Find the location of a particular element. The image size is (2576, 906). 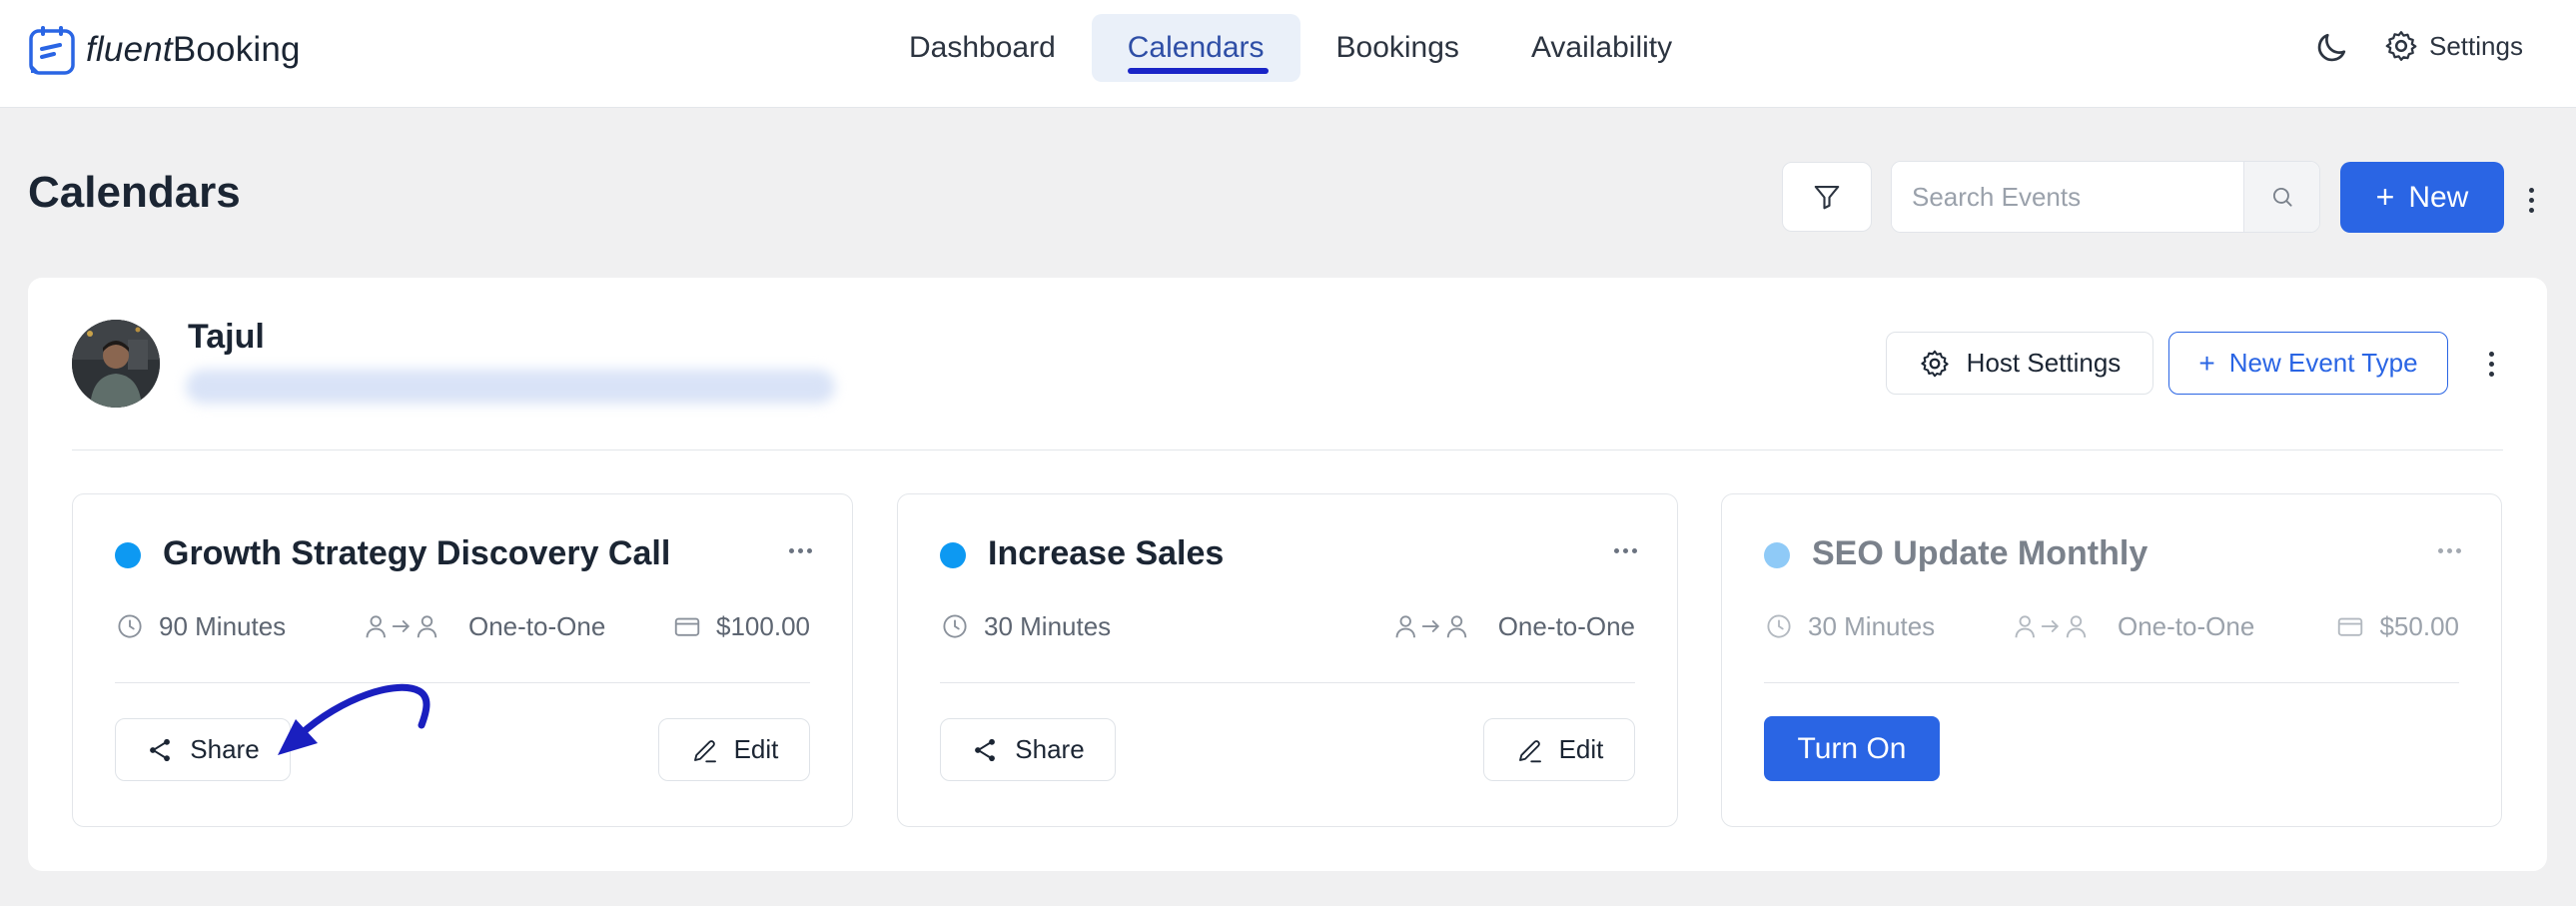

nav-calendars: Calendars is located at coordinates (1195, 48).